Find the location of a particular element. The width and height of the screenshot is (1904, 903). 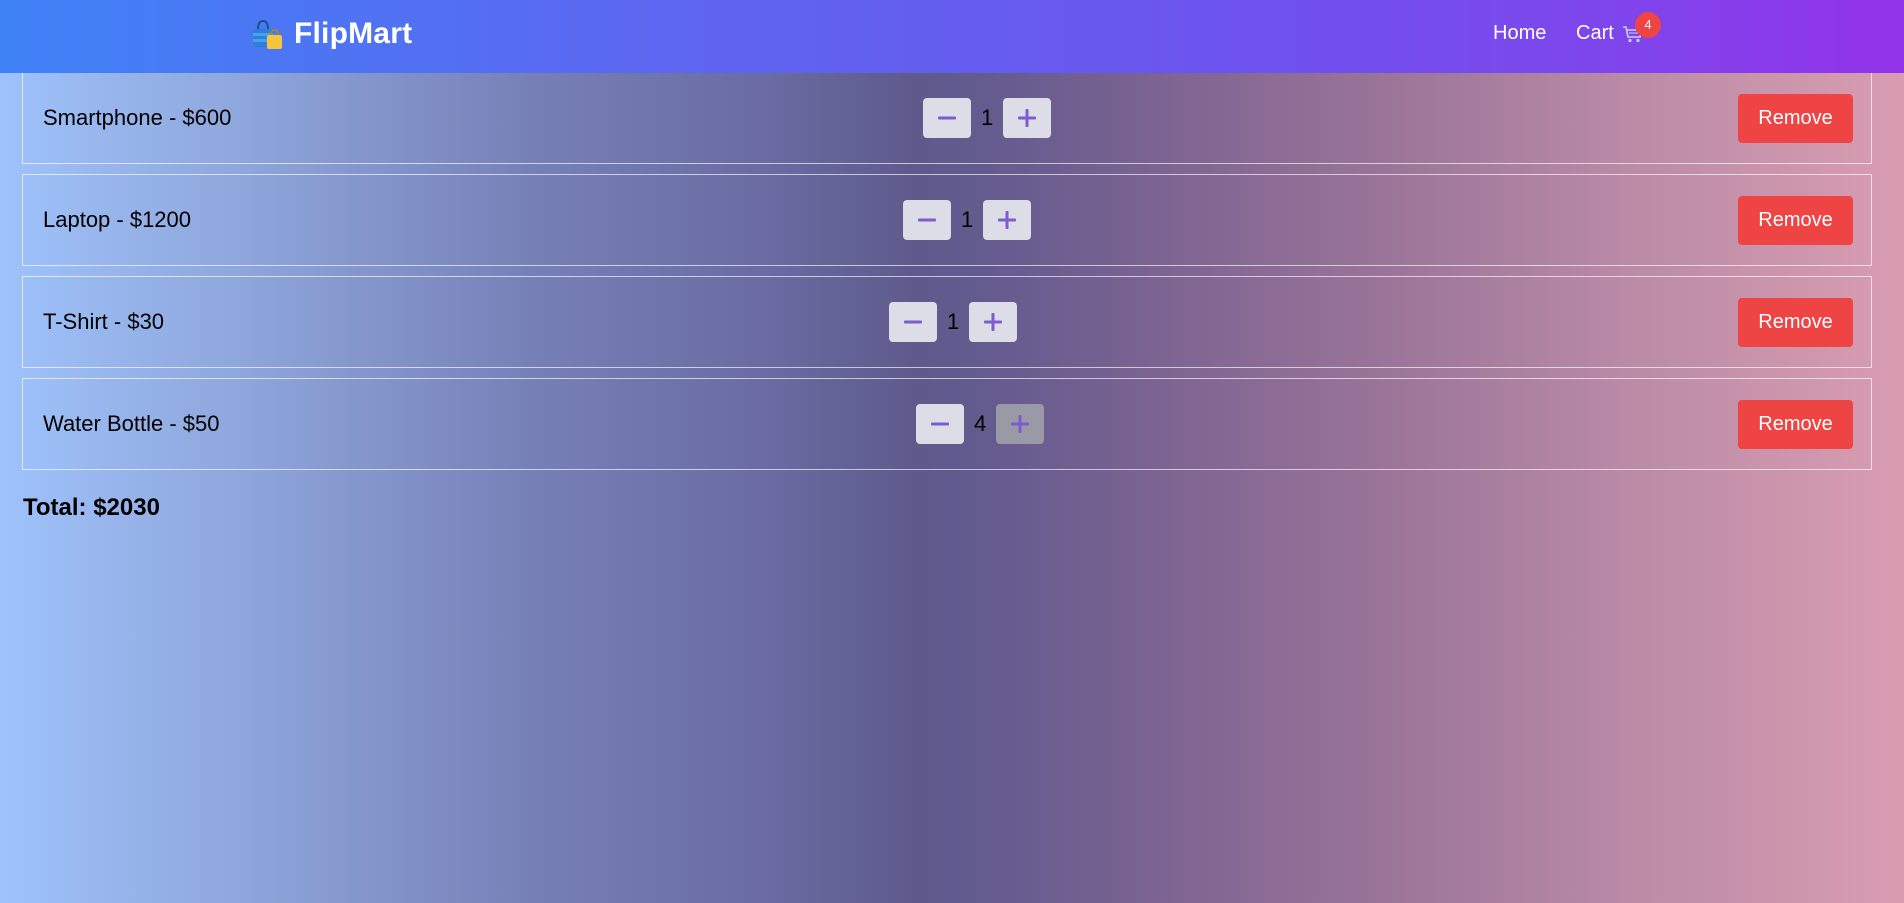

cart-item-label: Smartphone - $600 is located at coordinates (137, 117).